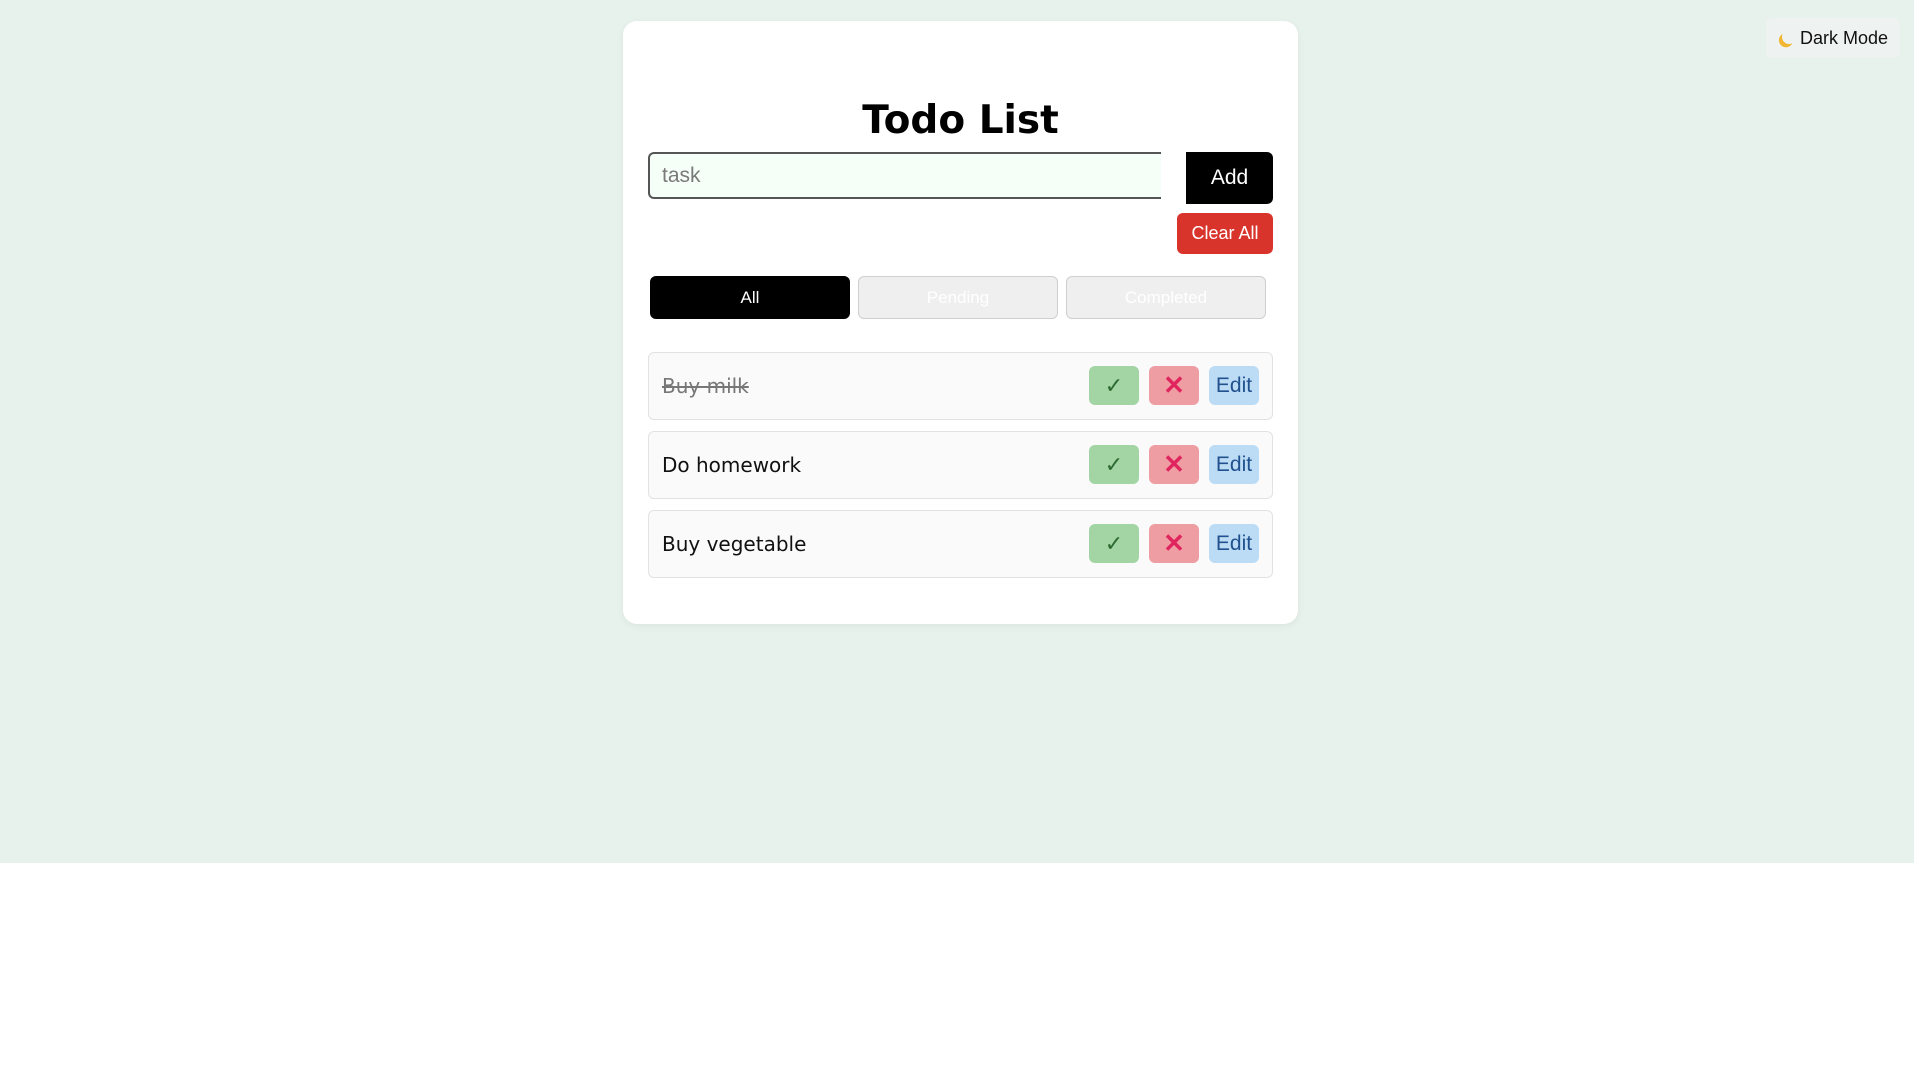  I want to click on todo-text: Buy vegetable, so click(734, 544).